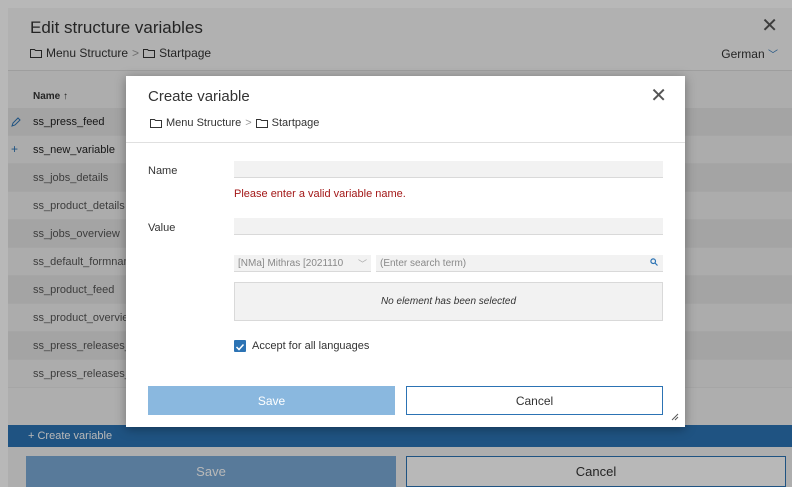  What do you see at coordinates (519, 263) in the screenshot?
I see `search-input: (Enter search term)` at bounding box center [519, 263].